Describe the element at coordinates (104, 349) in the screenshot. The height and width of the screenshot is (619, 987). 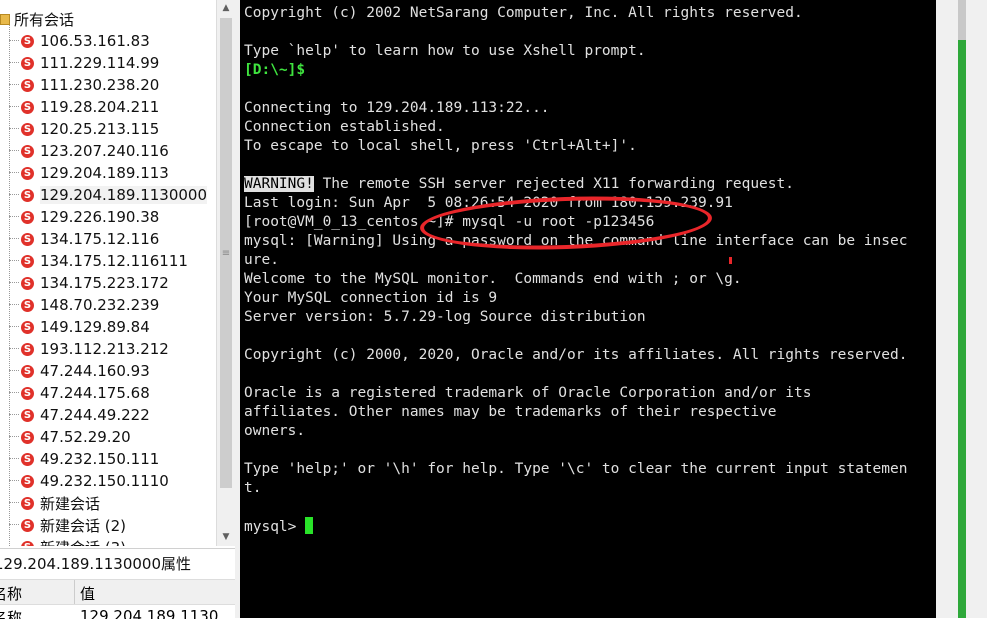
I see `session-item-label: 193.112.213.212` at that location.